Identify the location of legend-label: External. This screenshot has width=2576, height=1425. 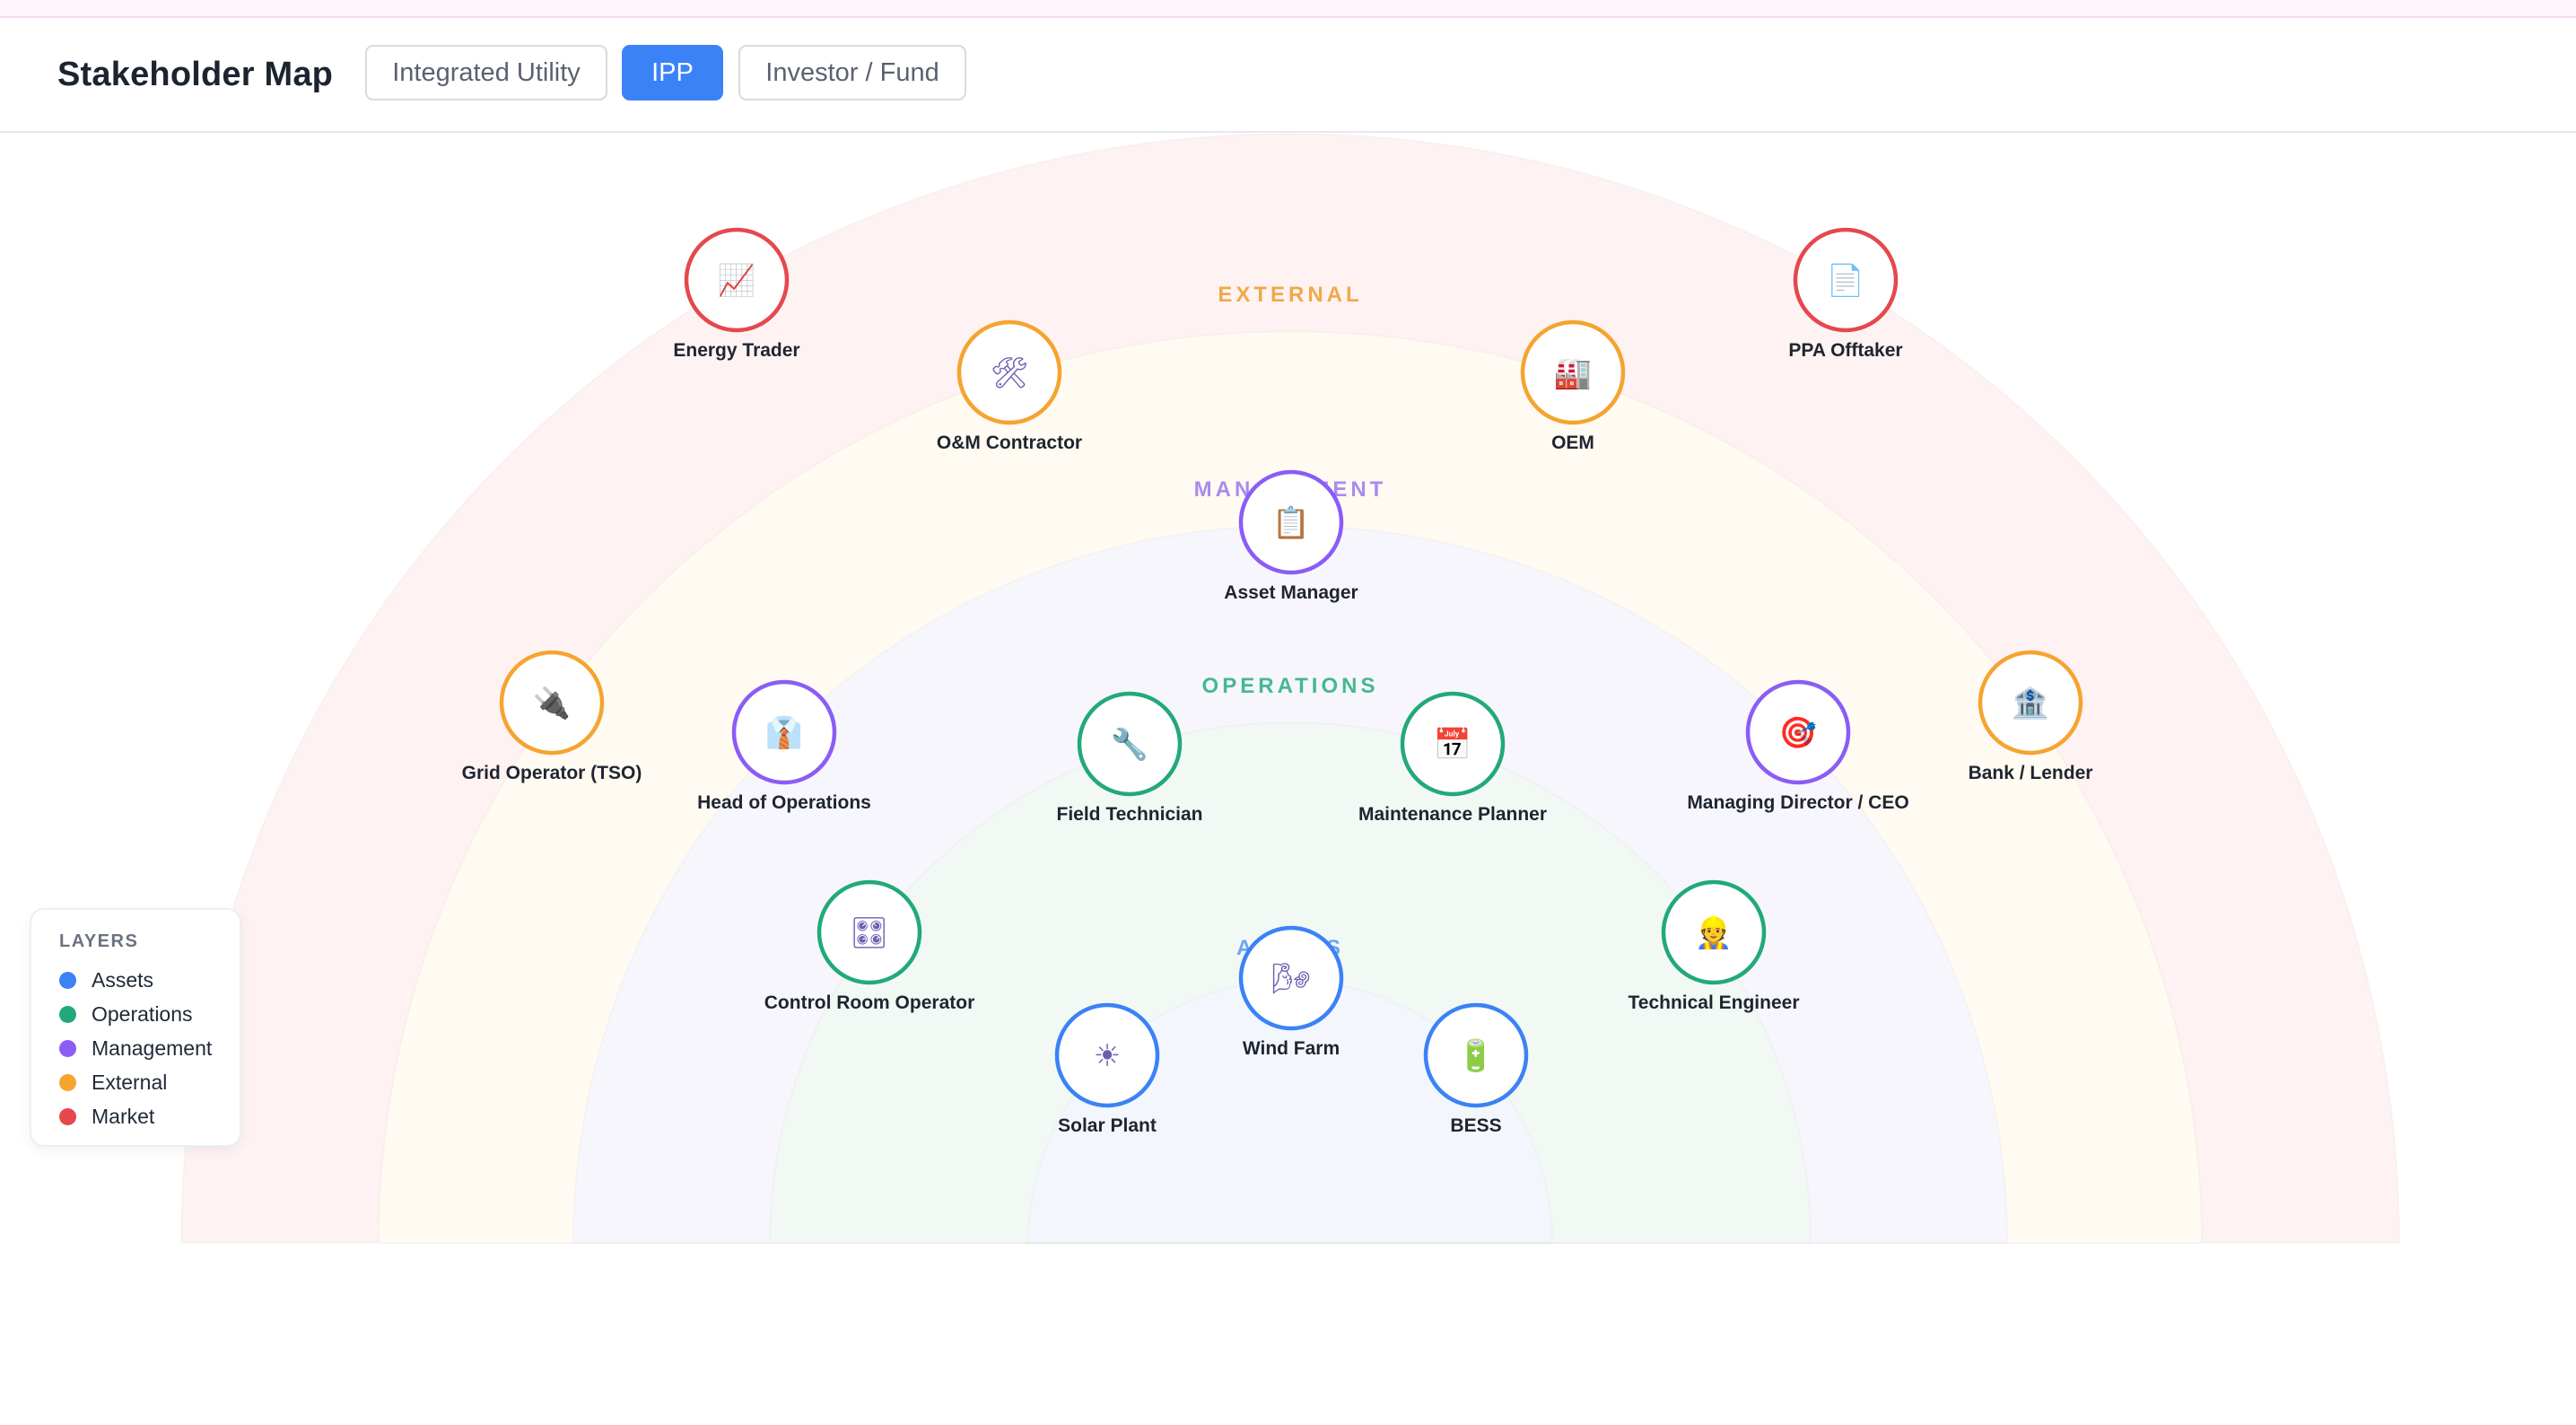
(130, 1082).